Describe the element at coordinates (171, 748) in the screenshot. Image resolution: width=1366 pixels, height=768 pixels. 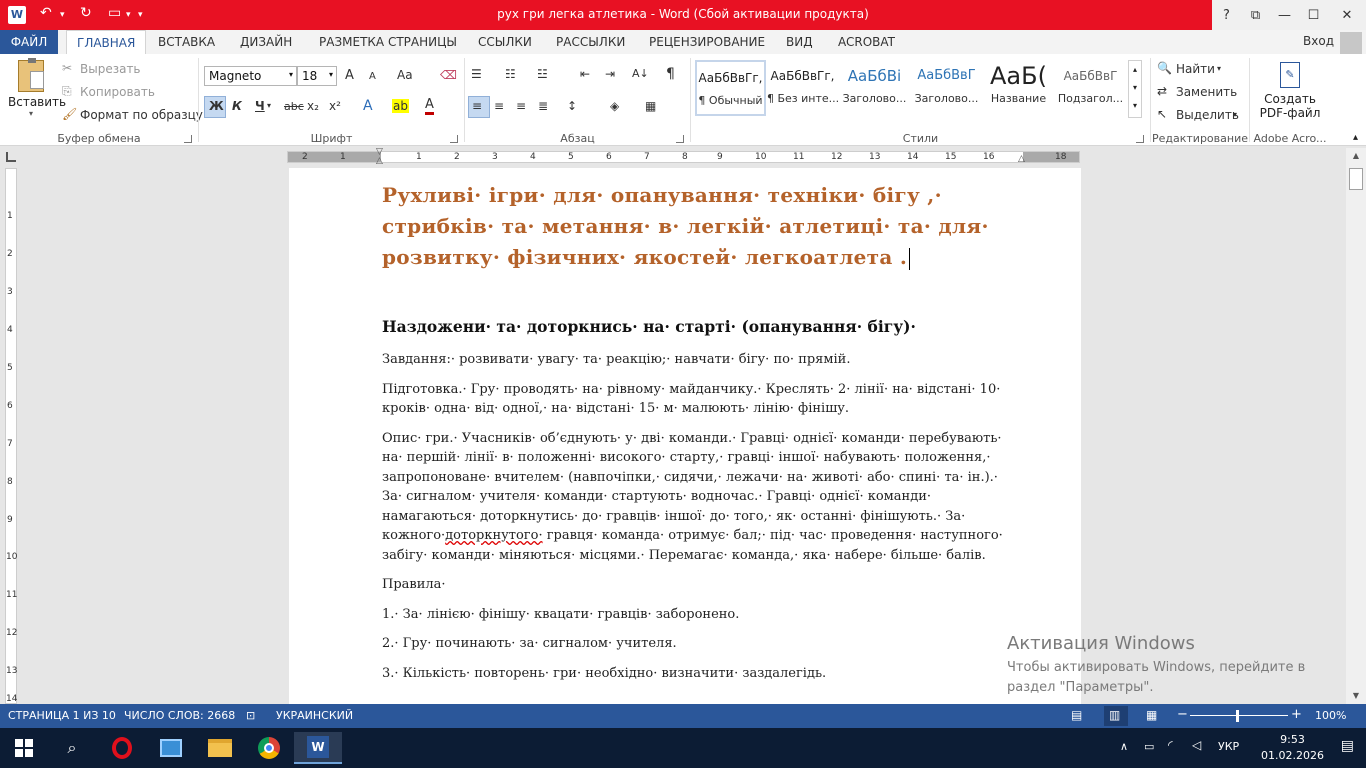
I see `control-panel-icon` at that location.